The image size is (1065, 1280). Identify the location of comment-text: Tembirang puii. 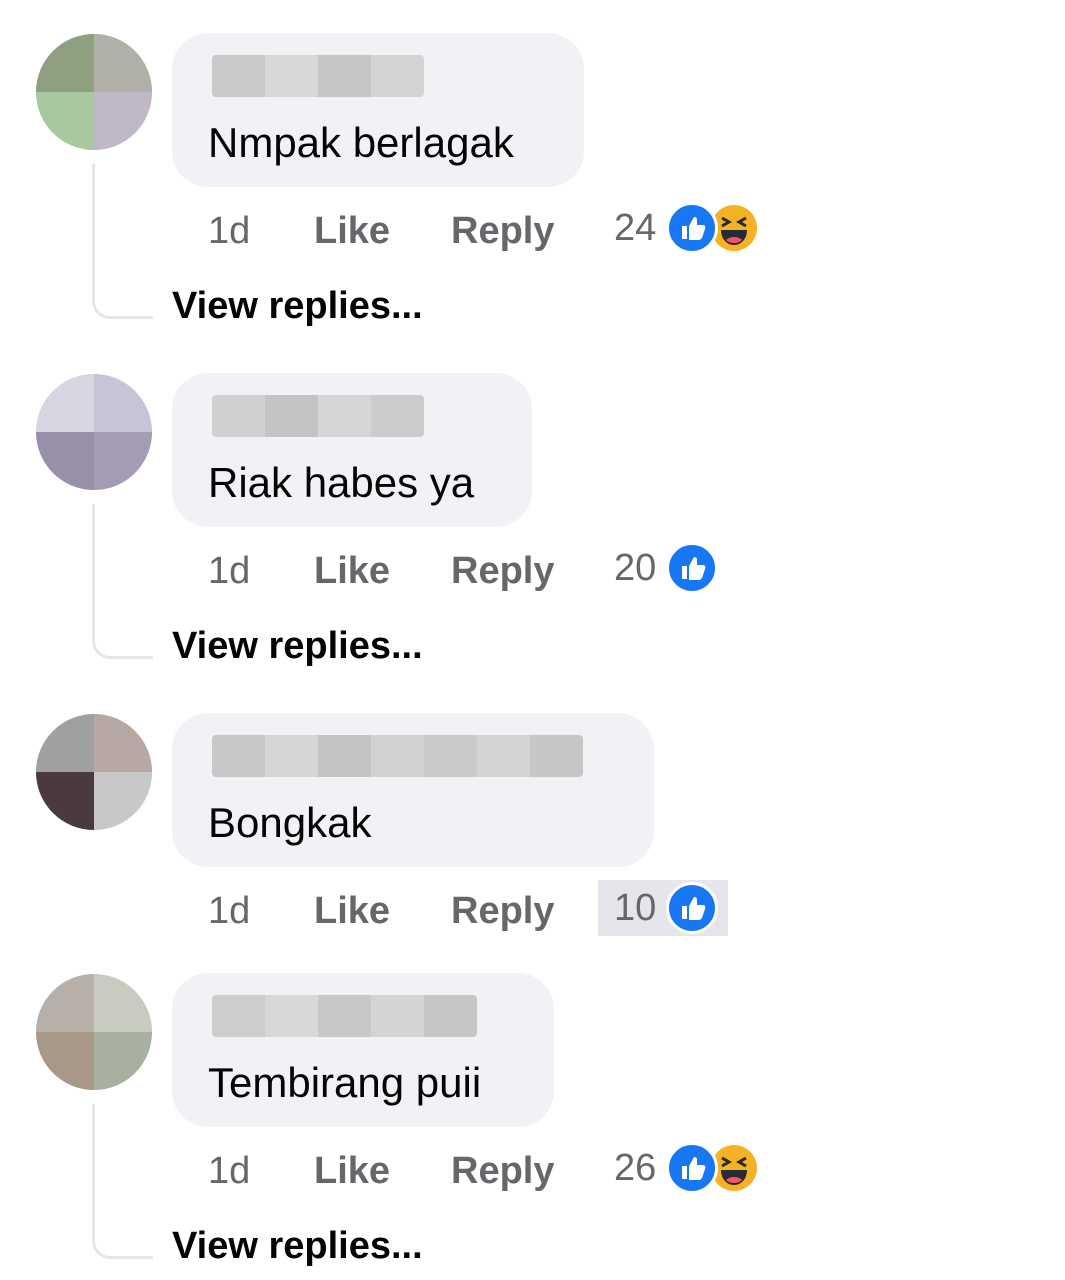
(345, 1082).